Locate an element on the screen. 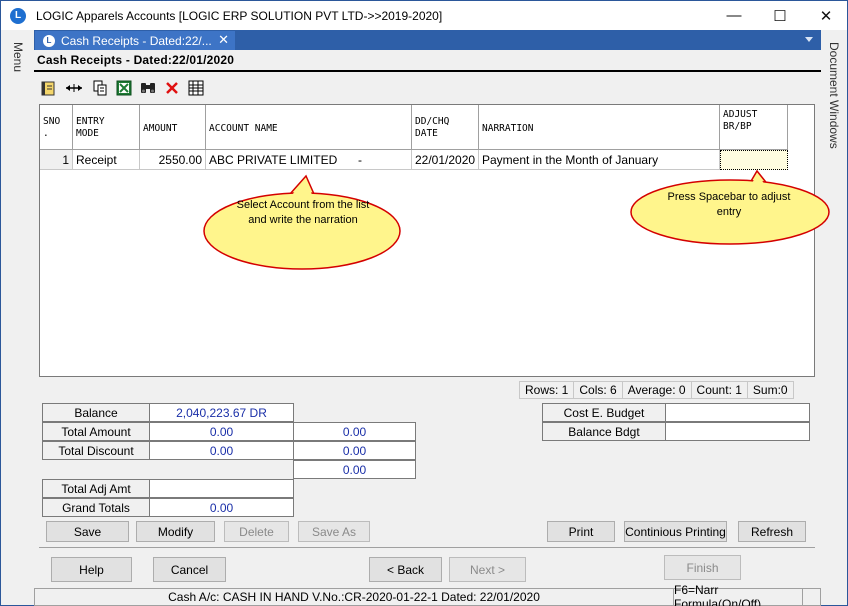 The height and width of the screenshot is (606, 848). column-header-label: ENTRY MODE is located at coordinates (90, 127).